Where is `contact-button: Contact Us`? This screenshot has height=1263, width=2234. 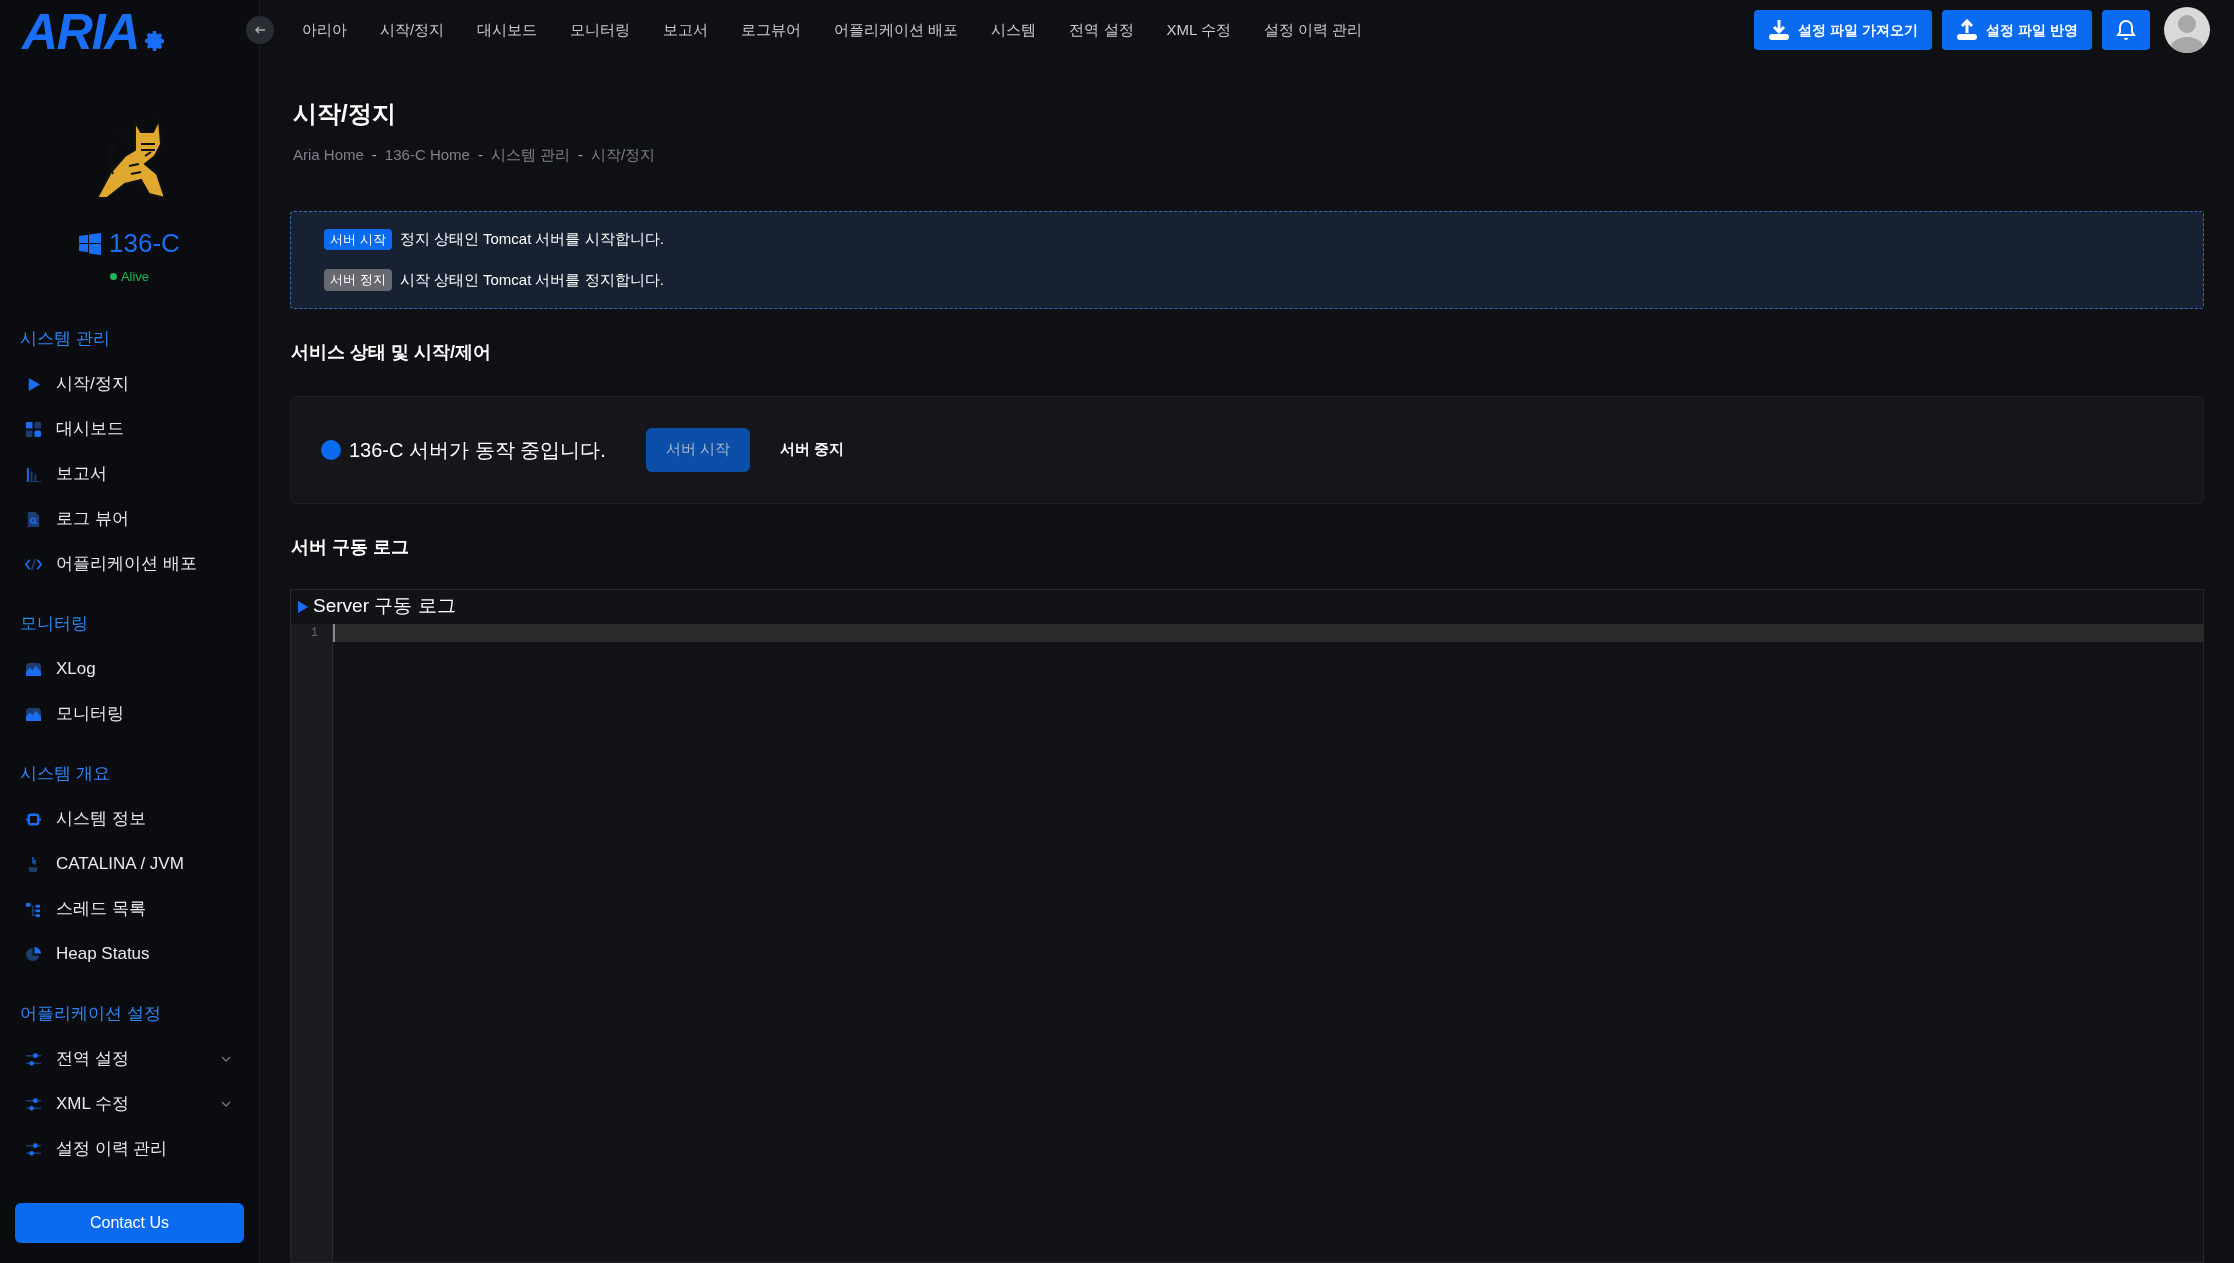 contact-button: Contact Us is located at coordinates (129, 1223).